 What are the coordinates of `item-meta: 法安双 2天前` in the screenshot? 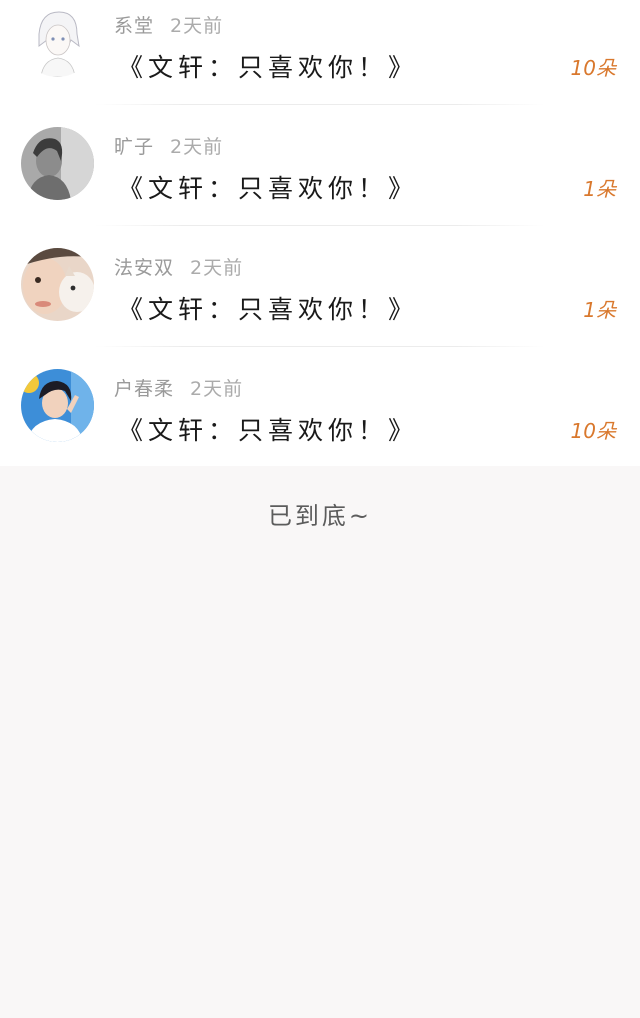 It's located at (178, 266).